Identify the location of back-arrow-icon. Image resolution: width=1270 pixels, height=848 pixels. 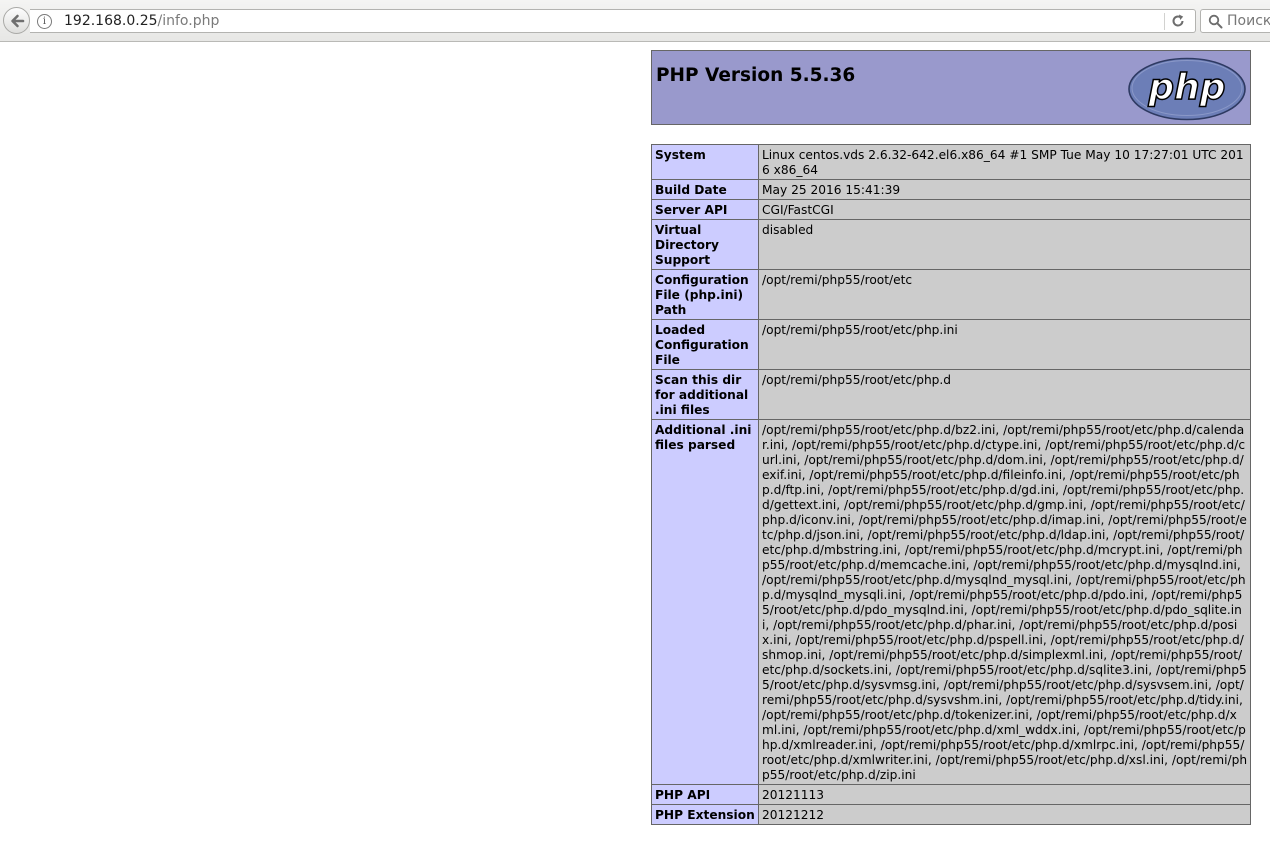
(18, 21).